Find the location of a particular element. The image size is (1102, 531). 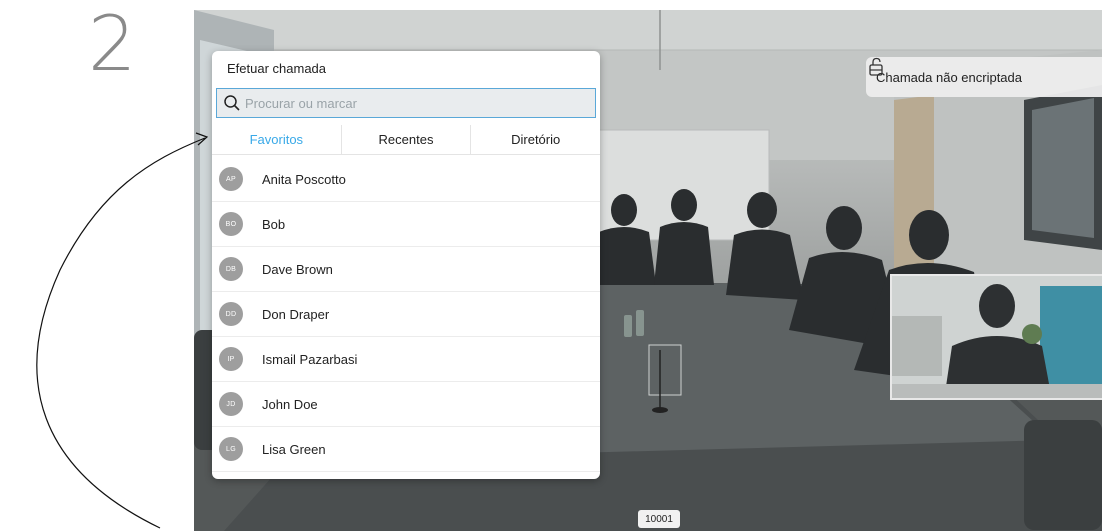

encryption-status-label: Chamada não encriptada is located at coordinates (949, 77).